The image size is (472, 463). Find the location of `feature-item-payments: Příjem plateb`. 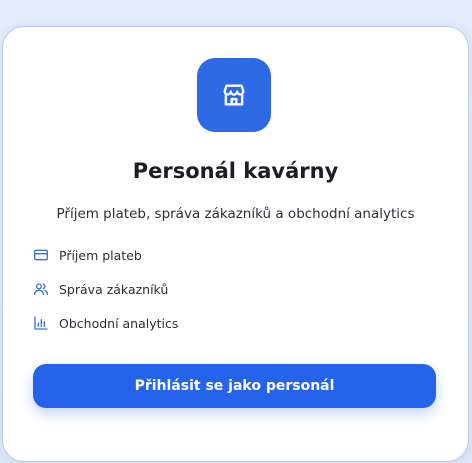

feature-item-payments: Příjem plateb is located at coordinates (87, 255).